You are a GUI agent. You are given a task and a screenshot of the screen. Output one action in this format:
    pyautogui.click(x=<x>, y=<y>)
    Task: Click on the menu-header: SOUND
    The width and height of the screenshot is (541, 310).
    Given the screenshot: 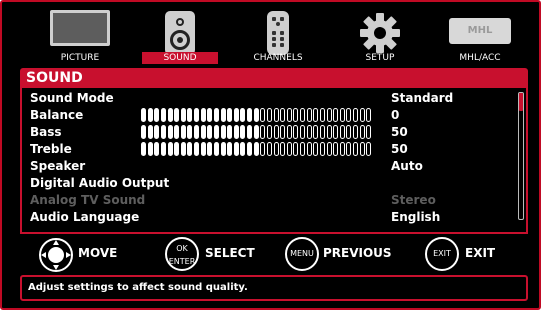 What is the action you would take?
    pyautogui.click(x=274, y=78)
    